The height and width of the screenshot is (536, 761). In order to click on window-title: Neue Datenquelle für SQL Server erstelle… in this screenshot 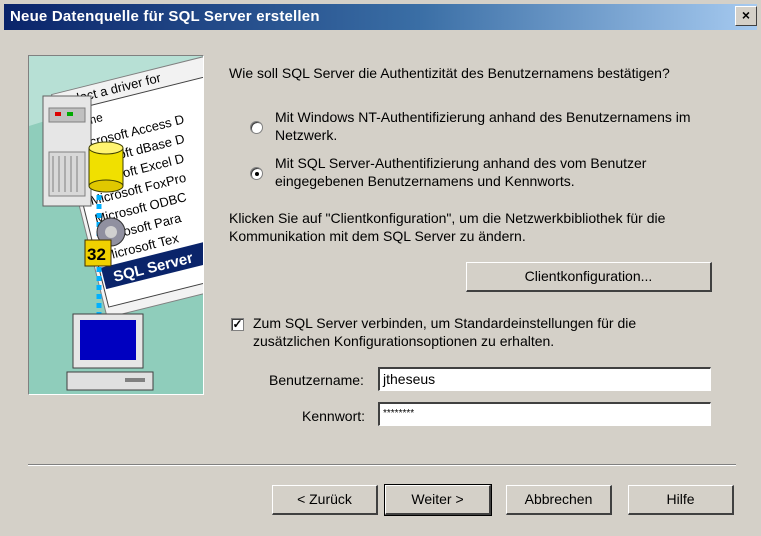, I will do `click(165, 16)`.